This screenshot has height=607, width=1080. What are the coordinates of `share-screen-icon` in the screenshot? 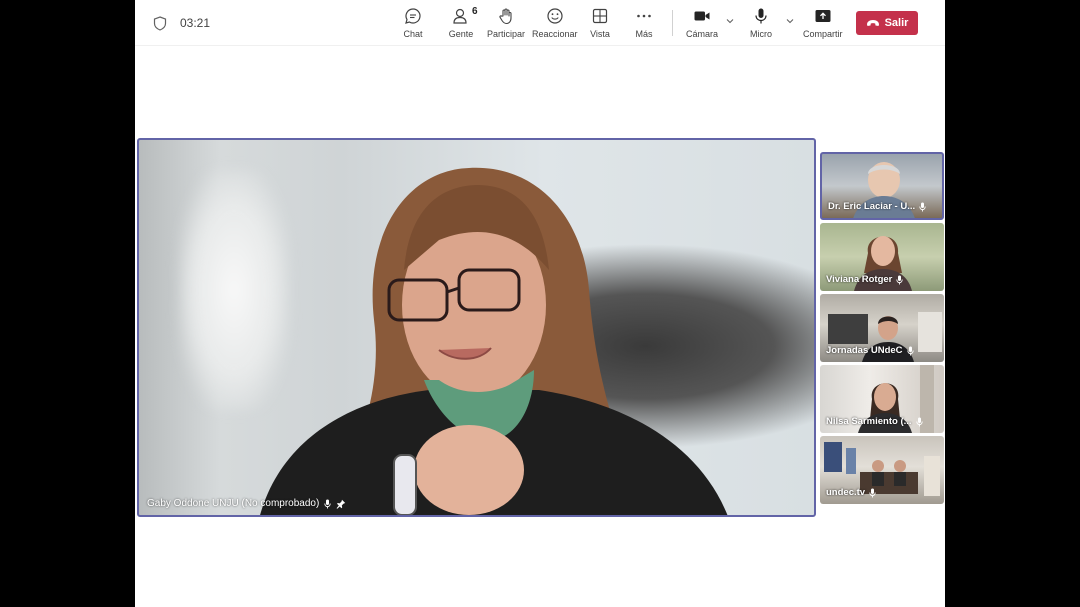 It's located at (823, 16).